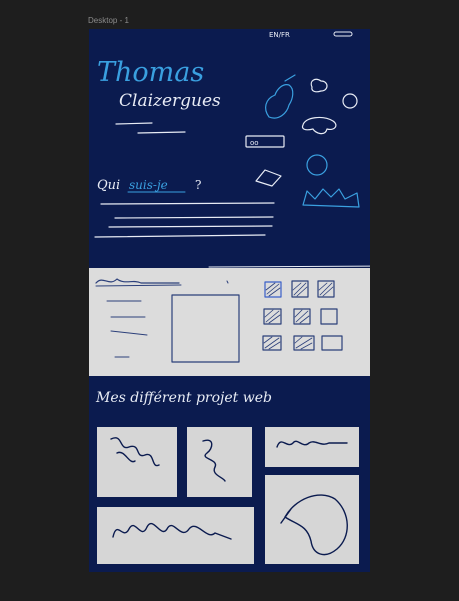 This screenshot has width=459, height=601. Describe the element at coordinates (108, 185) in the screenshot. I see `about-prefix: Qui` at that location.